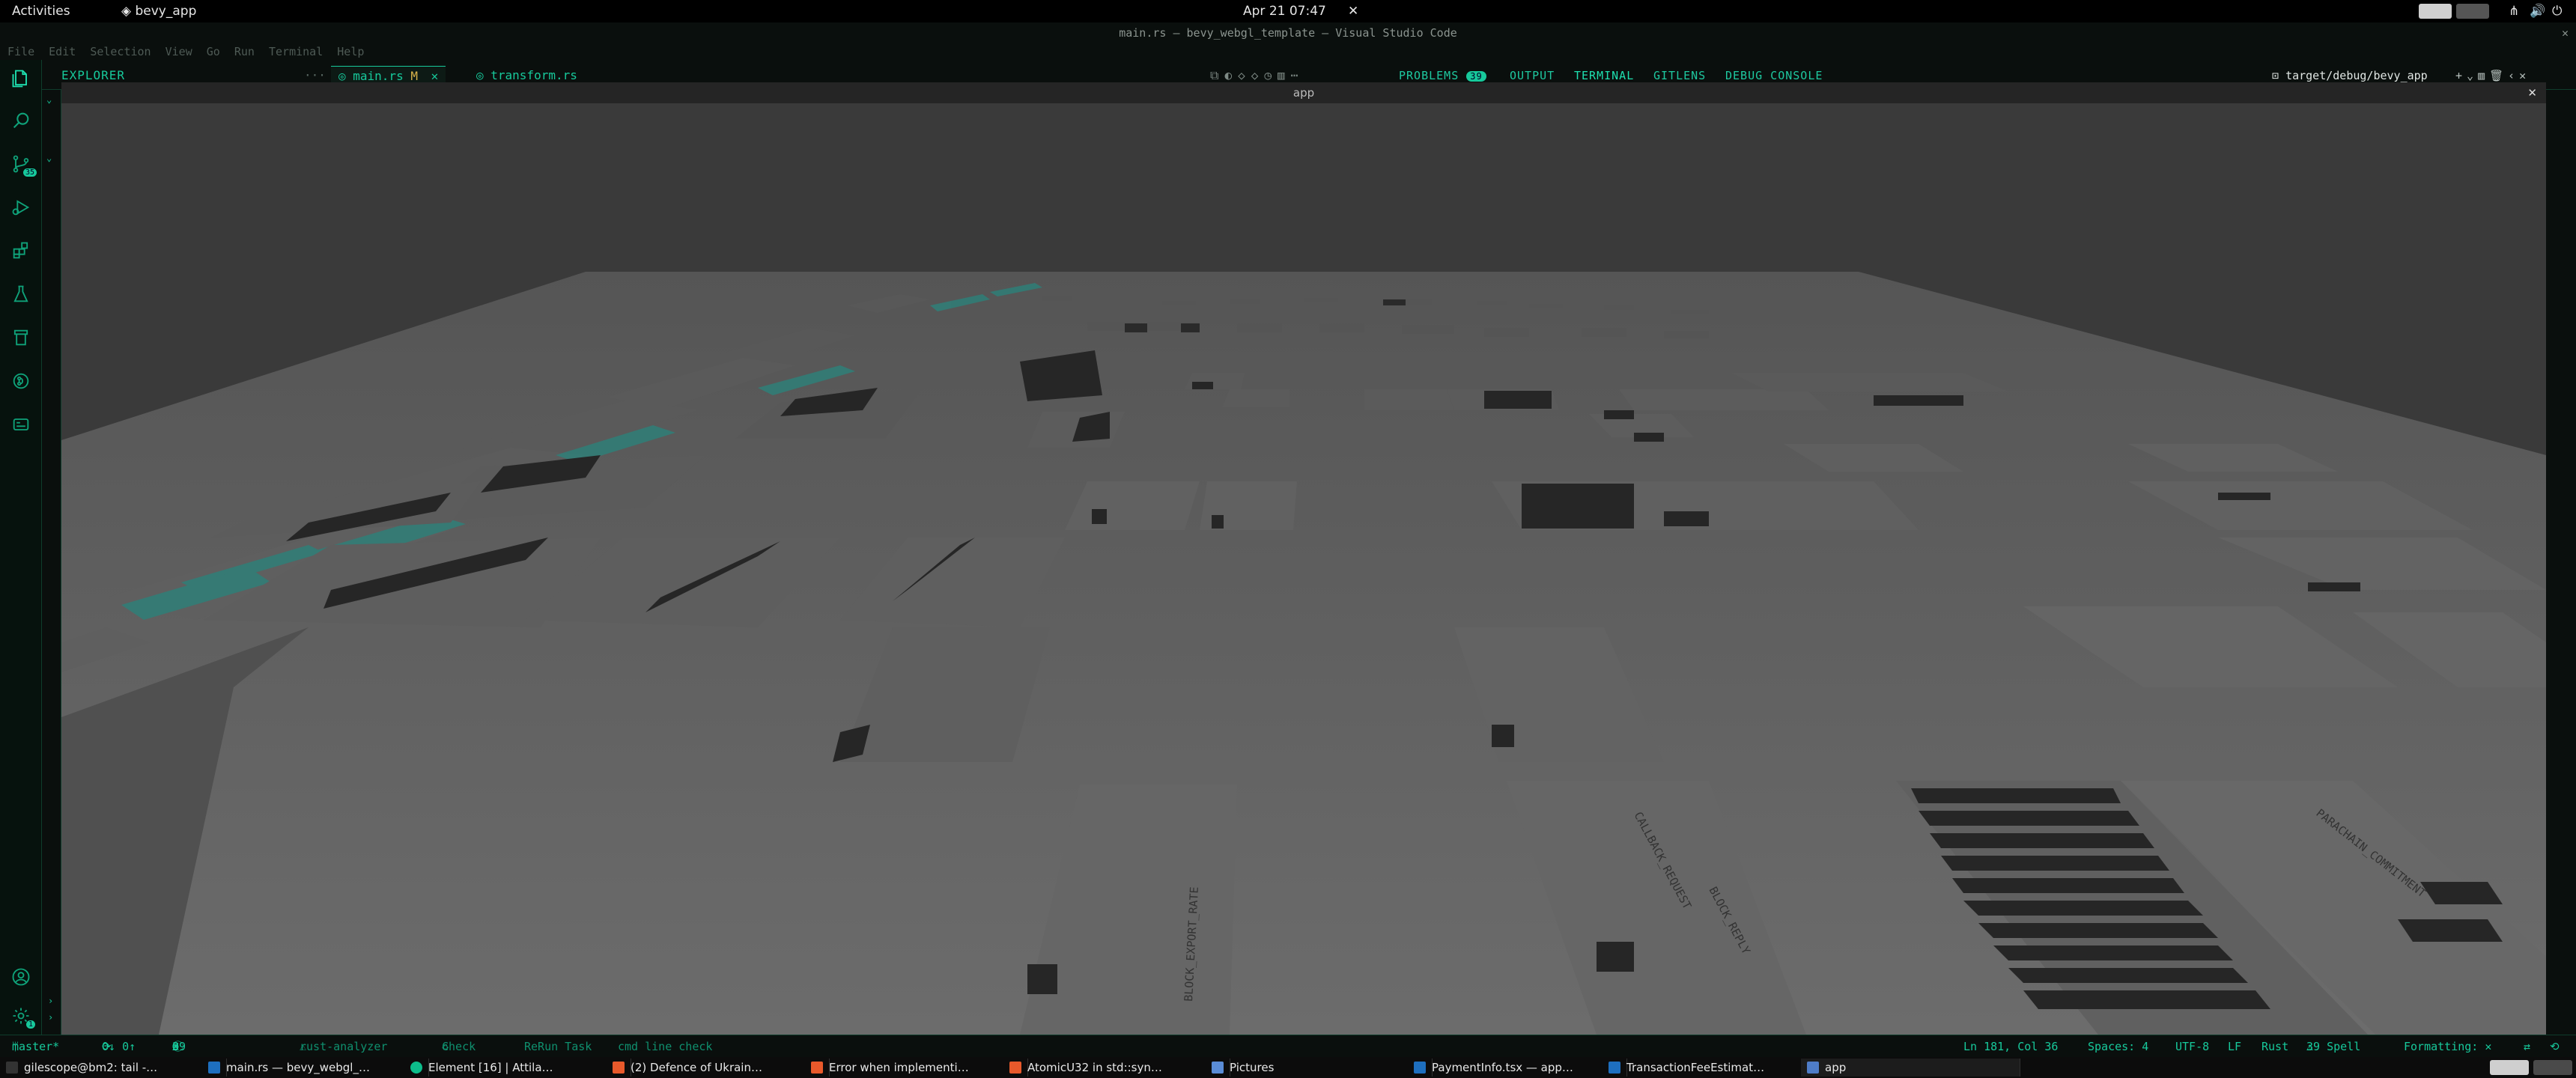  I want to click on new-terminal-icon: +, so click(2461, 75).